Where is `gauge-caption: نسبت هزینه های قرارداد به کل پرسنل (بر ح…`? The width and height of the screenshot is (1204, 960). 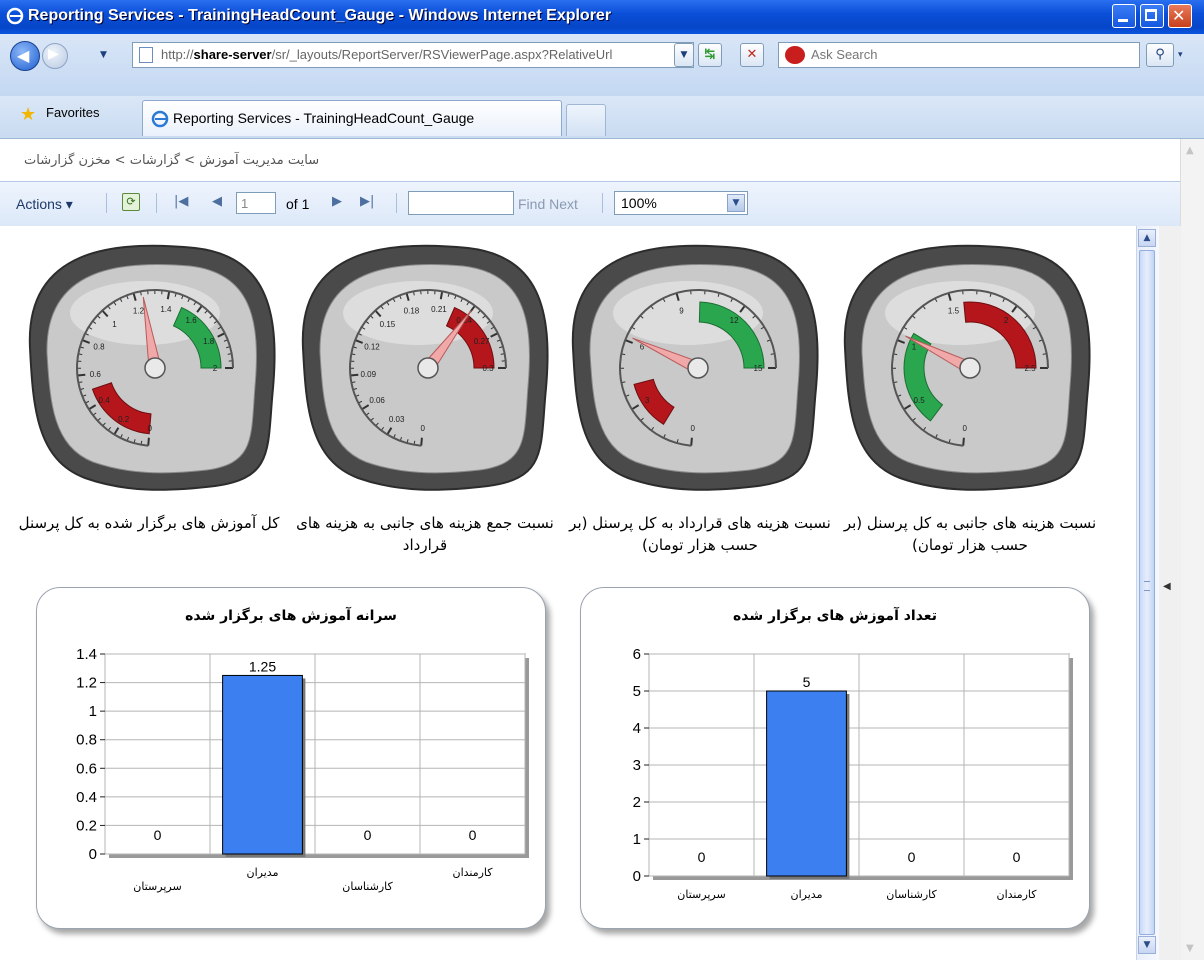 gauge-caption: نسبت هزینه های قرارداد به کل پرسنل (بر ح… is located at coordinates (700, 534).